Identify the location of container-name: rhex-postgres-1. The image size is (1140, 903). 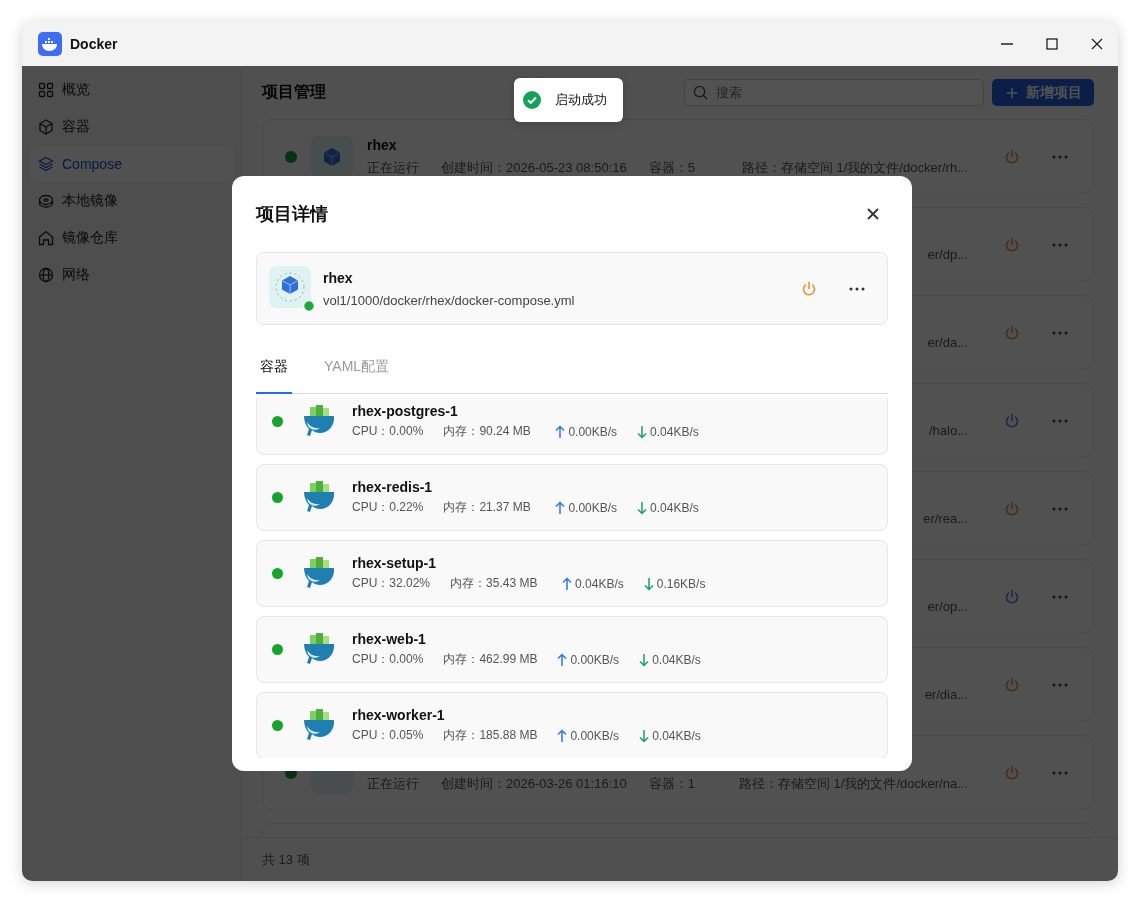
(405, 411).